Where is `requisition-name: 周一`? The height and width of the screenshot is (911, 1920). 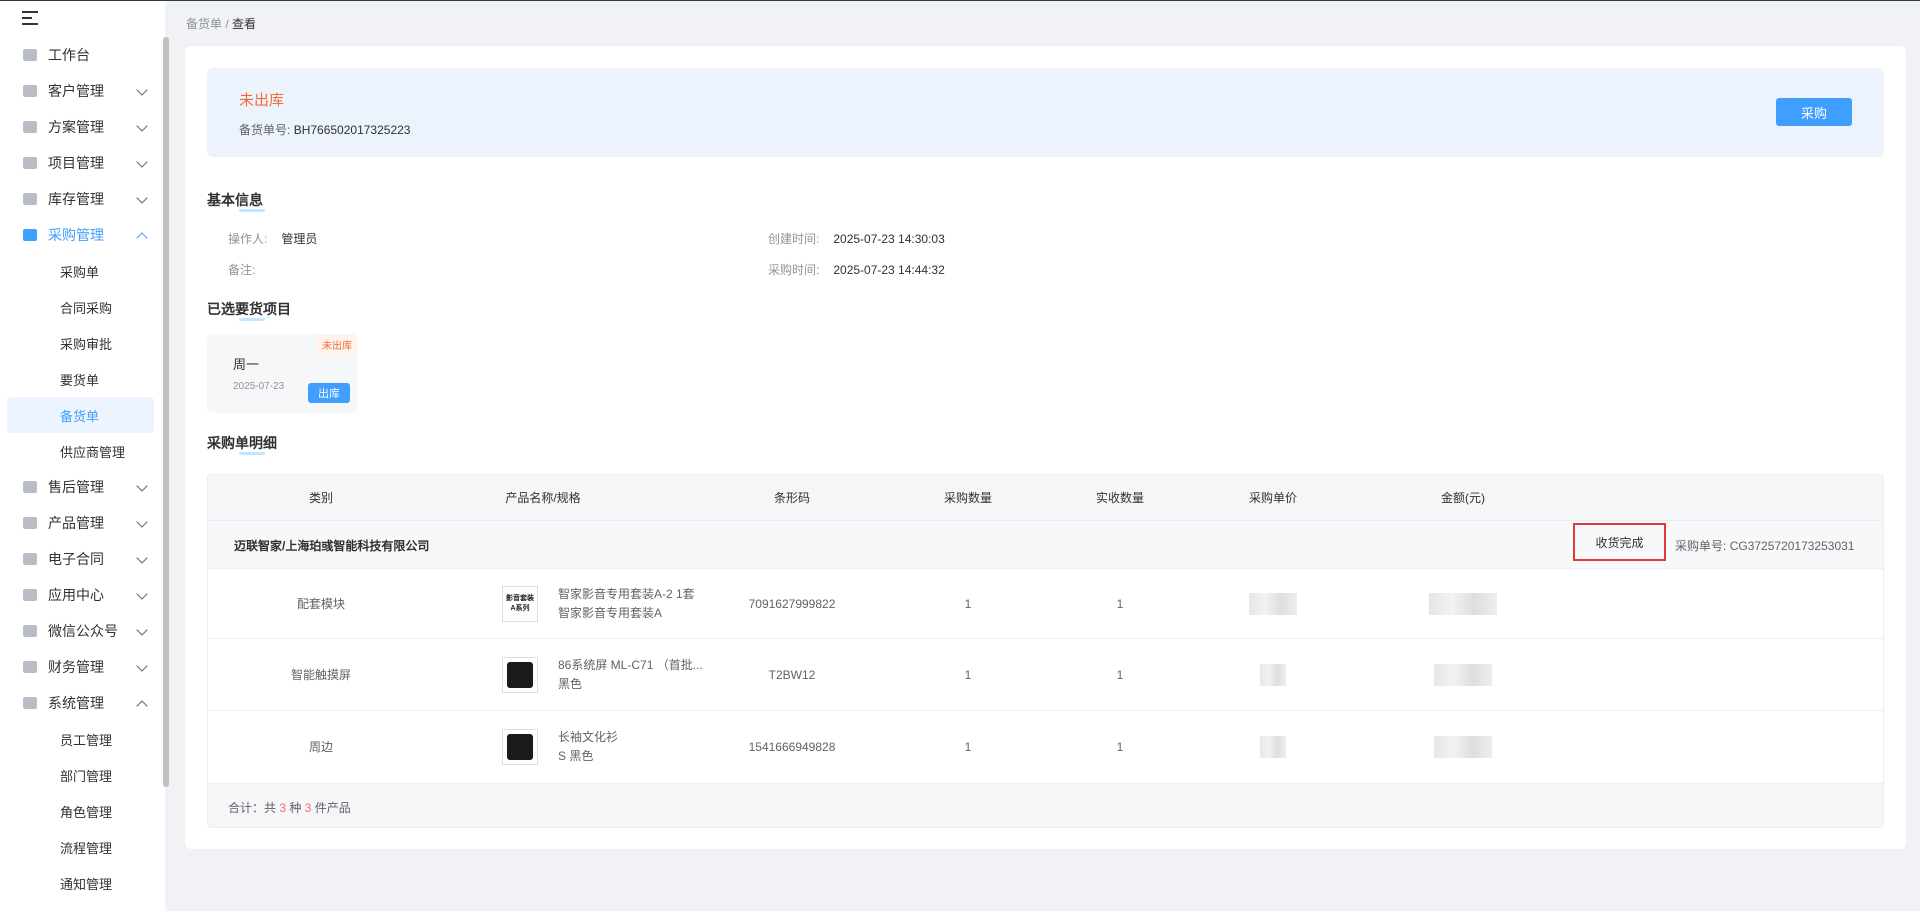 requisition-name: 周一 is located at coordinates (246, 364).